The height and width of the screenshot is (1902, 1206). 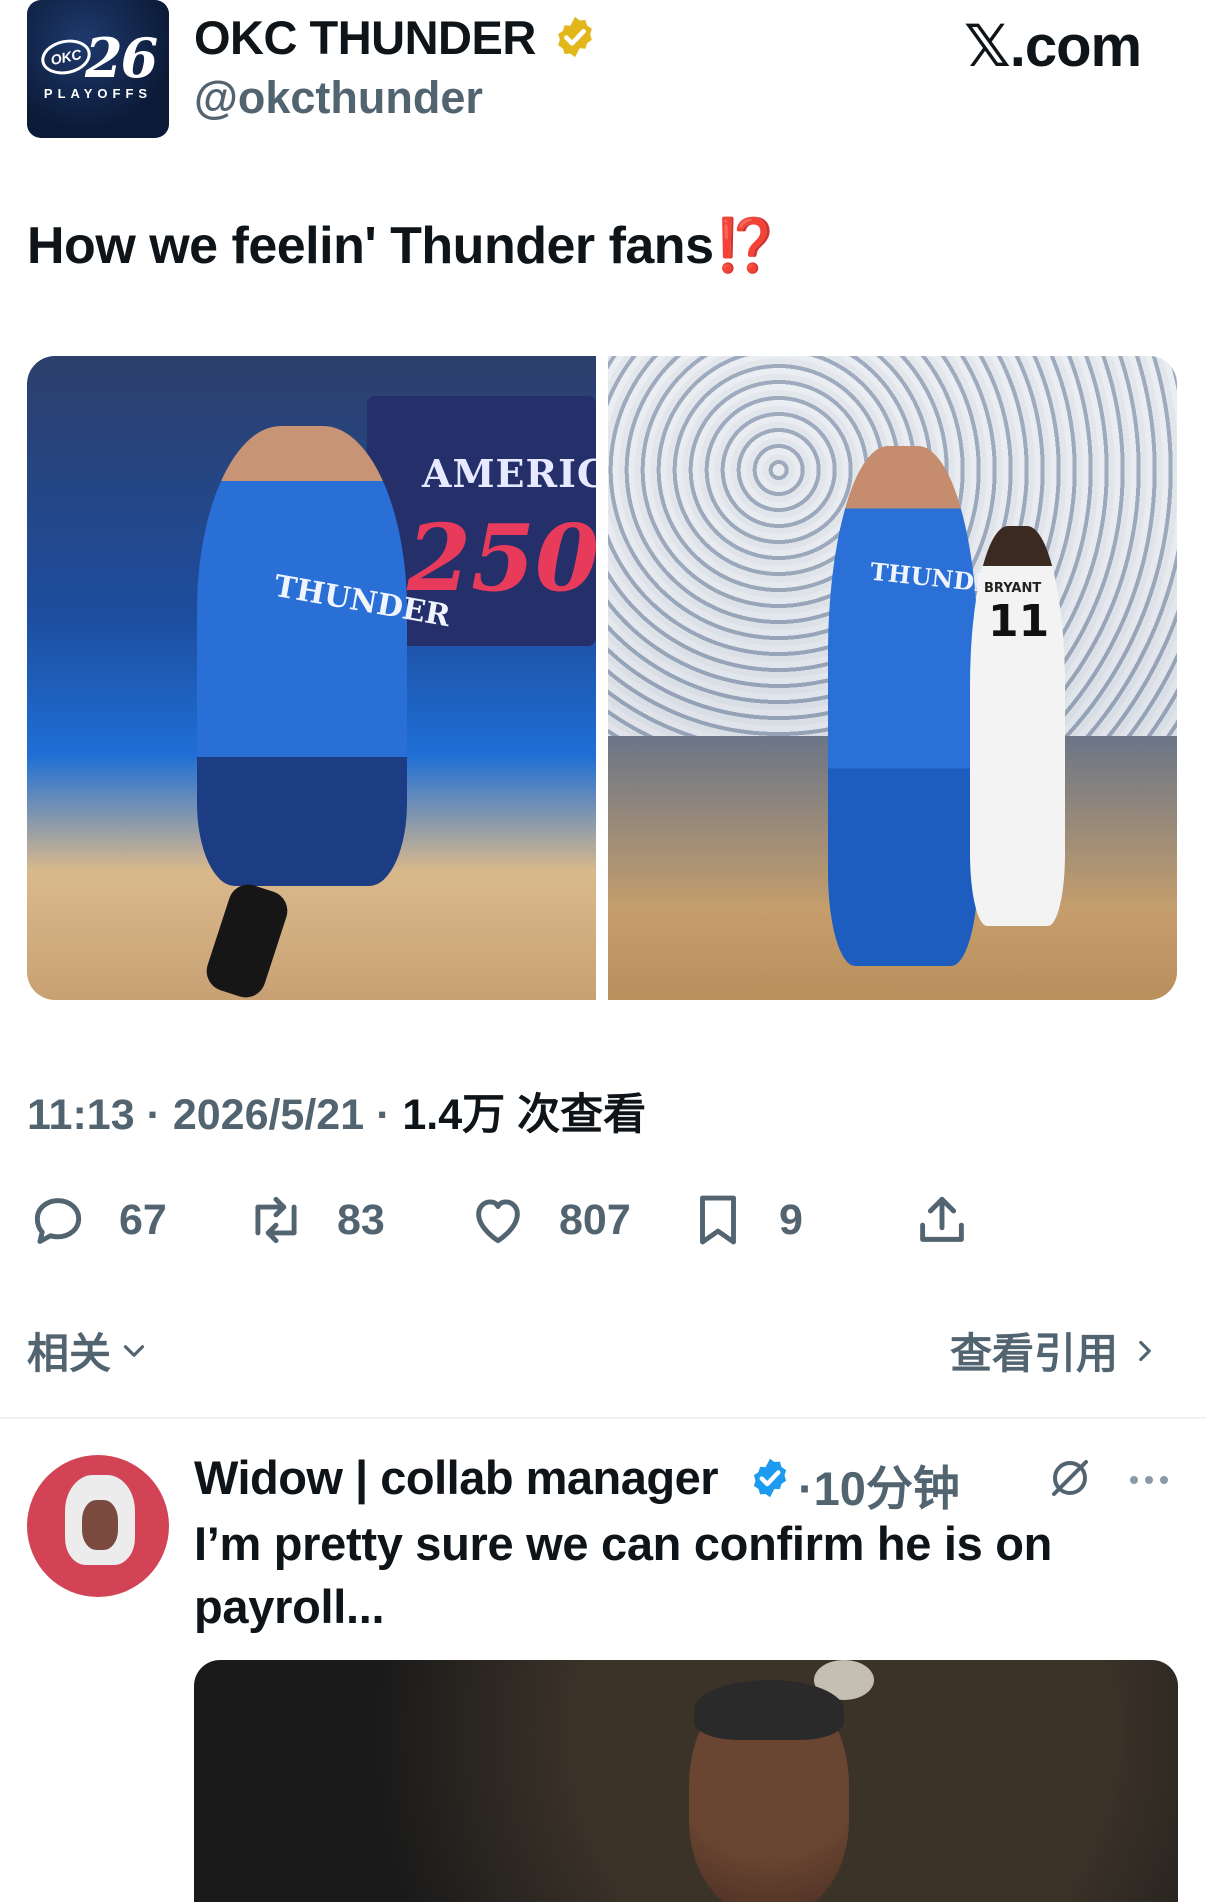 What do you see at coordinates (268, 1115) in the screenshot?
I see `tweet-date: 2026/5/21` at bounding box center [268, 1115].